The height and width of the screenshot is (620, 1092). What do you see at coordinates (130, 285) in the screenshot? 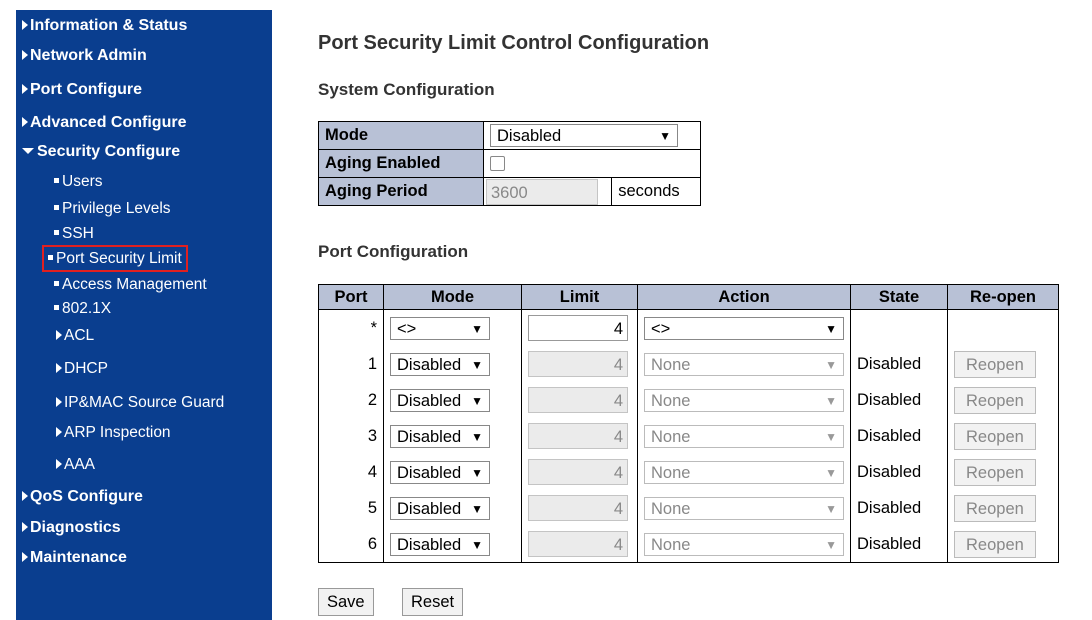
I see `nav-access-management: Access Management` at bounding box center [130, 285].